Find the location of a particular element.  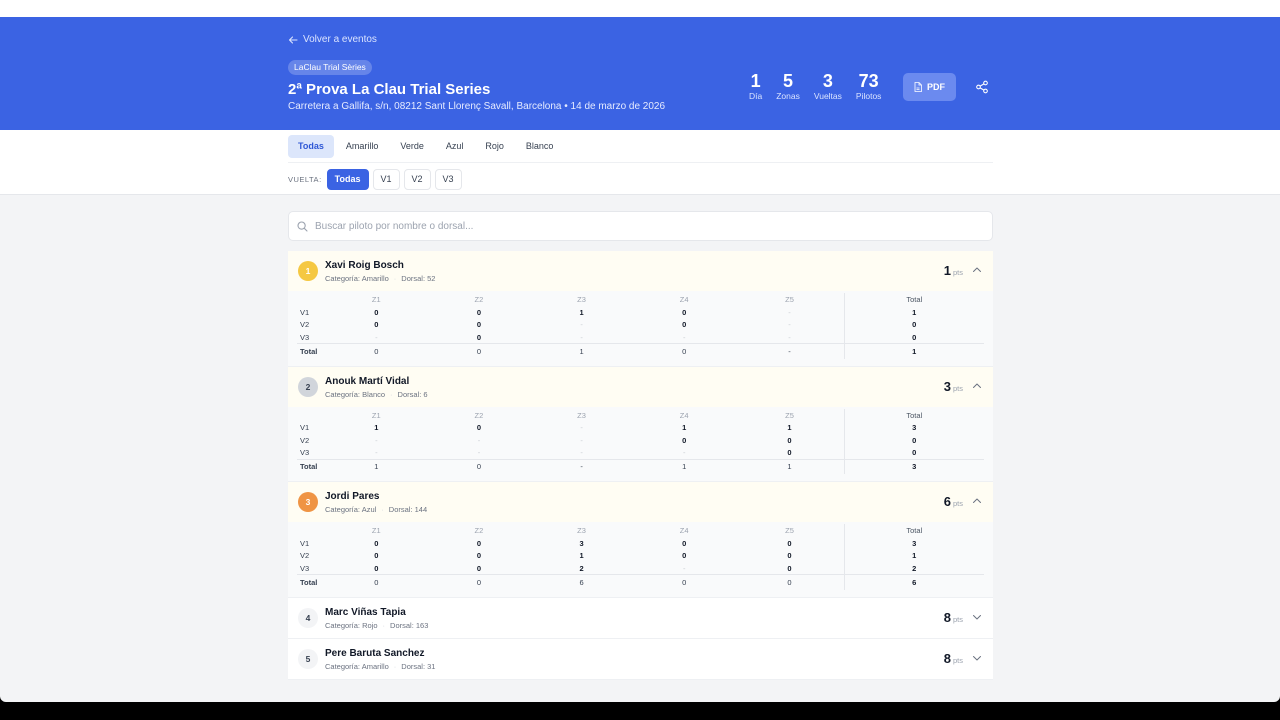

event-title: 2ª Prova La Clau Trial Series is located at coordinates (389, 89).